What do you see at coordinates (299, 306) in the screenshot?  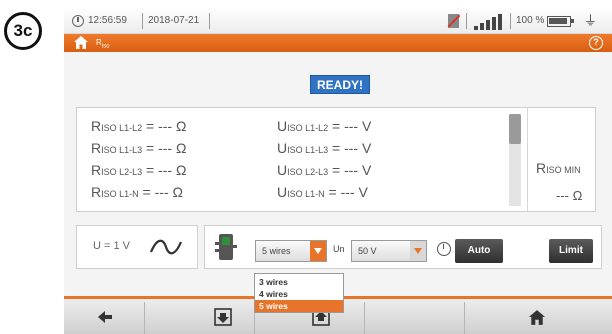 I see `dropdown-option-5-wires: 5 wires` at bounding box center [299, 306].